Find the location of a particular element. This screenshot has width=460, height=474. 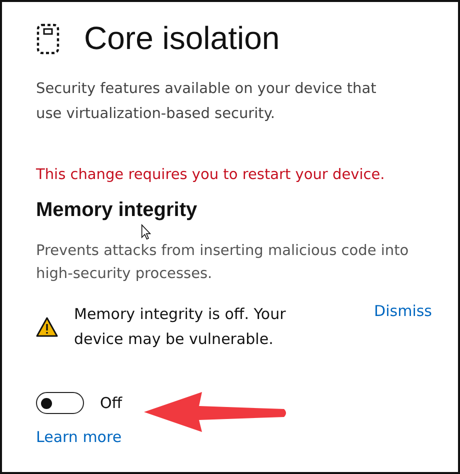

dismiss-link: Dismiss is located at coordinates (403, 311).